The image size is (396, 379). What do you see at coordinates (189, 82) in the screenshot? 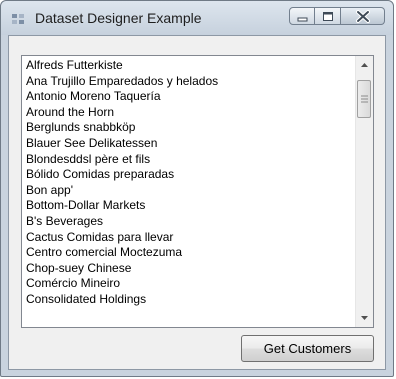
I see `list-item: Ana Trujillo Emparedados y helados` at bounding box center [189, 82].